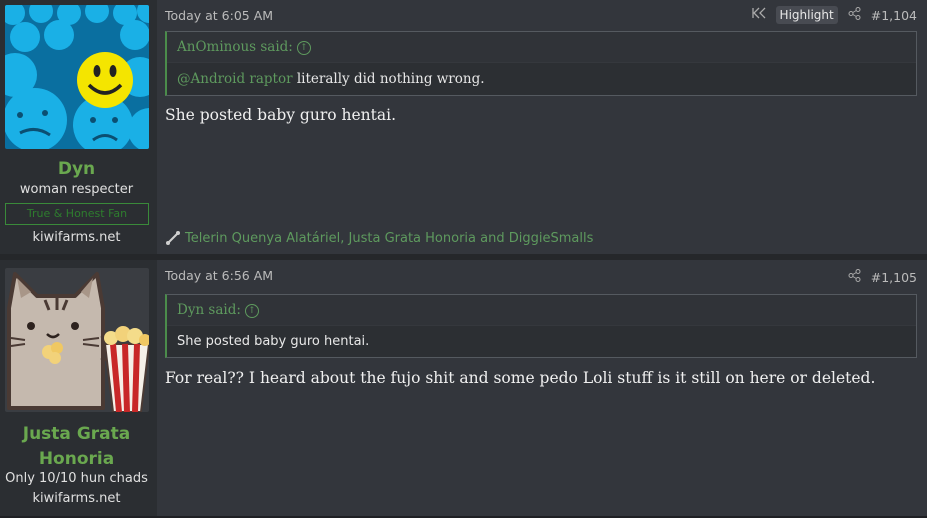 This screenshot has height=518, width=927. Describe the element at coordinates (77, 214) in the screenshot. I see `user-banner: True & Honest Fan` at that location.